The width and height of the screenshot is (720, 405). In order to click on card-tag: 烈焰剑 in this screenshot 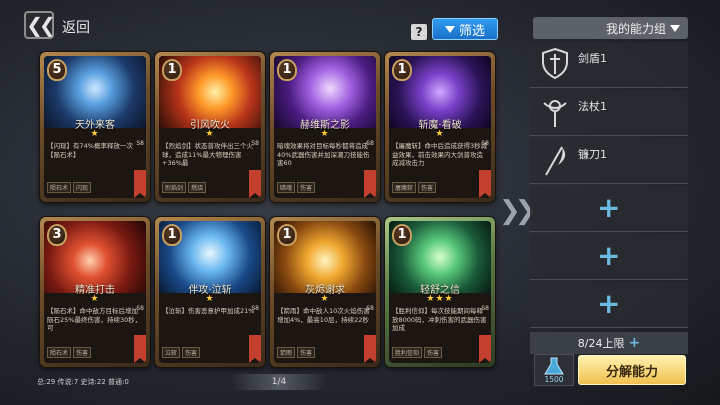, I will do `click(174, 187)`.